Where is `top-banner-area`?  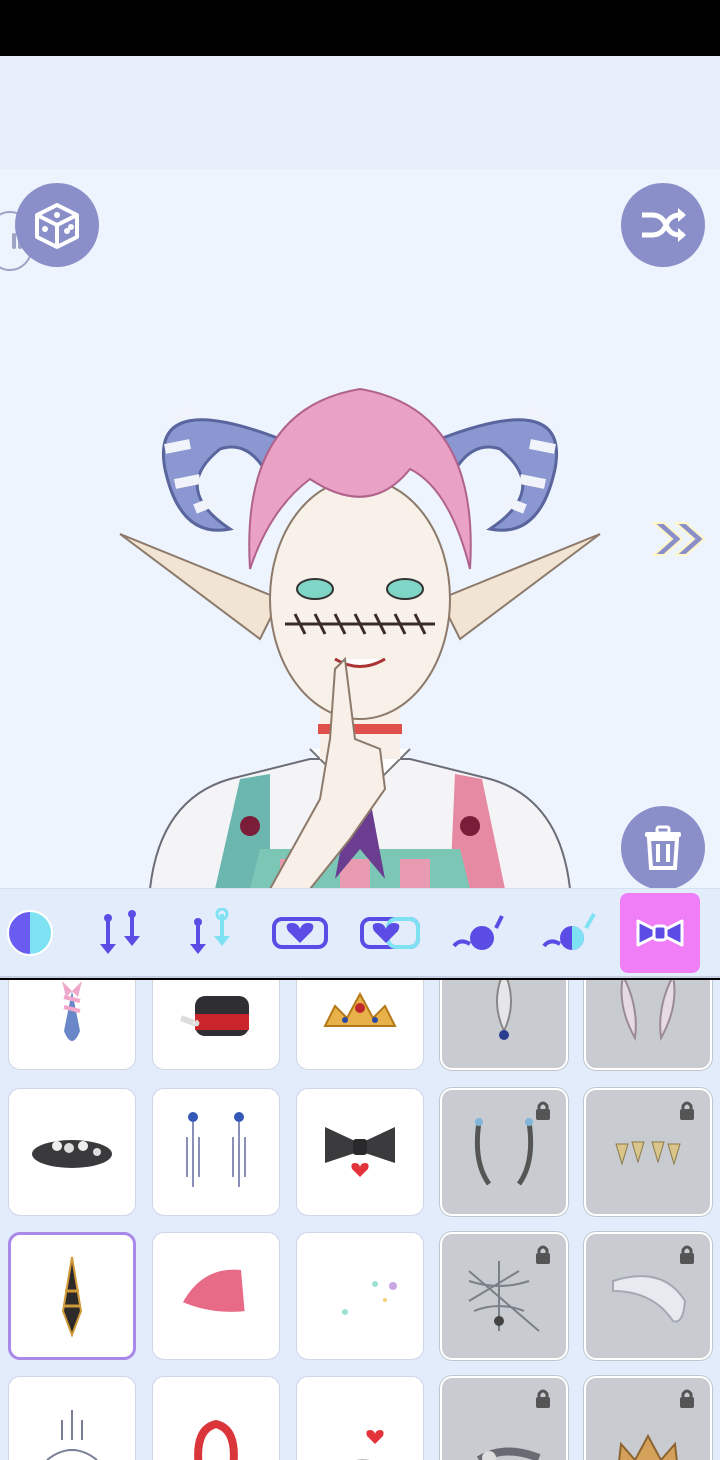
top-banner-area is located at coordinates (360, 112).